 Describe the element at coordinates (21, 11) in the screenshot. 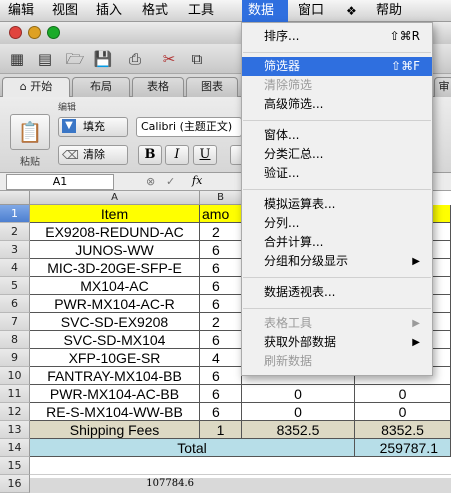

I see `menu-edit: 编辑` at that location.